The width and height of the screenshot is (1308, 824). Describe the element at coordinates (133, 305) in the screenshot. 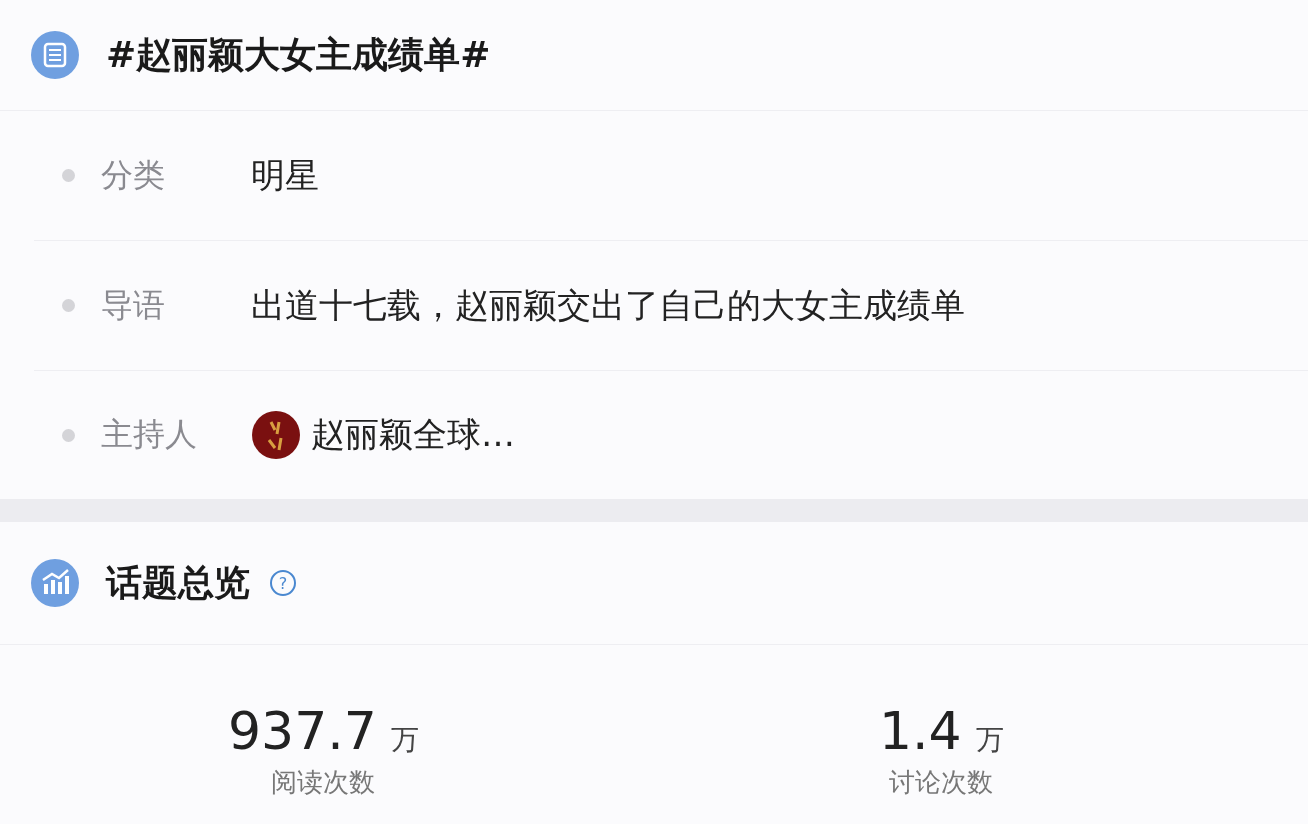

I see `detail-label: 导语` at that location.